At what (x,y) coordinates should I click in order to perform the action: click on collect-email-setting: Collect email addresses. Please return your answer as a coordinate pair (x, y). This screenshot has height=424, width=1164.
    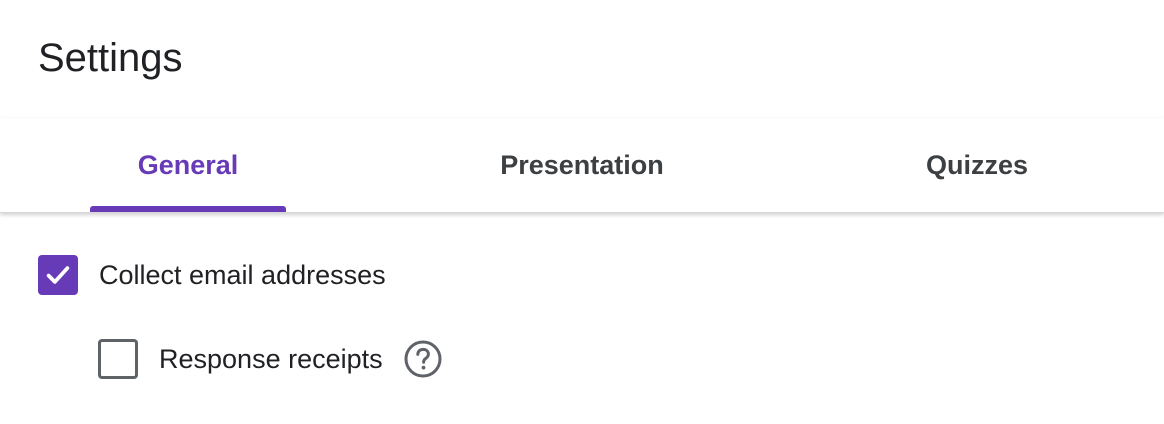
    Looking at the image, I should click on (212, 275).